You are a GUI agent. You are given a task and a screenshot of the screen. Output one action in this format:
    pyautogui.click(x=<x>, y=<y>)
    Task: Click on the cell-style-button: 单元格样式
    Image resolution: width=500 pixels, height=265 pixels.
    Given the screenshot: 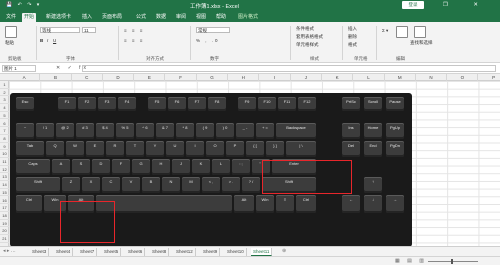 What is the action you would take?
    pyautogui.click(x=307, y=45)
    